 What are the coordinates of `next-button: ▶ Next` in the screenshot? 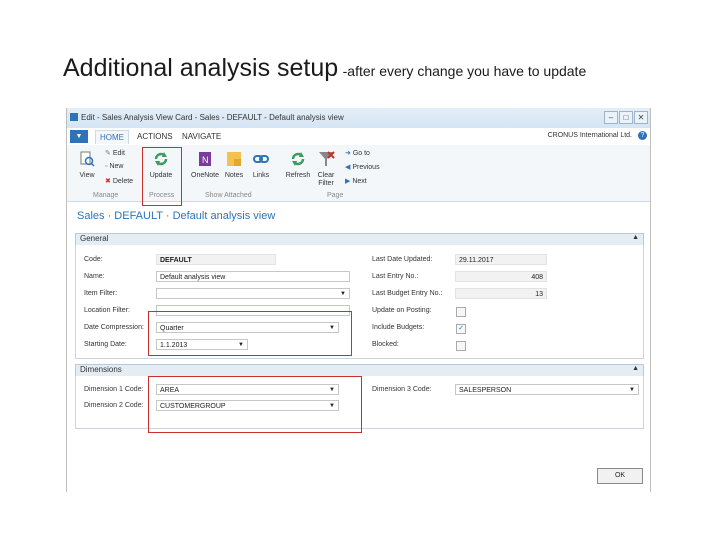 It's located at (356, 181).